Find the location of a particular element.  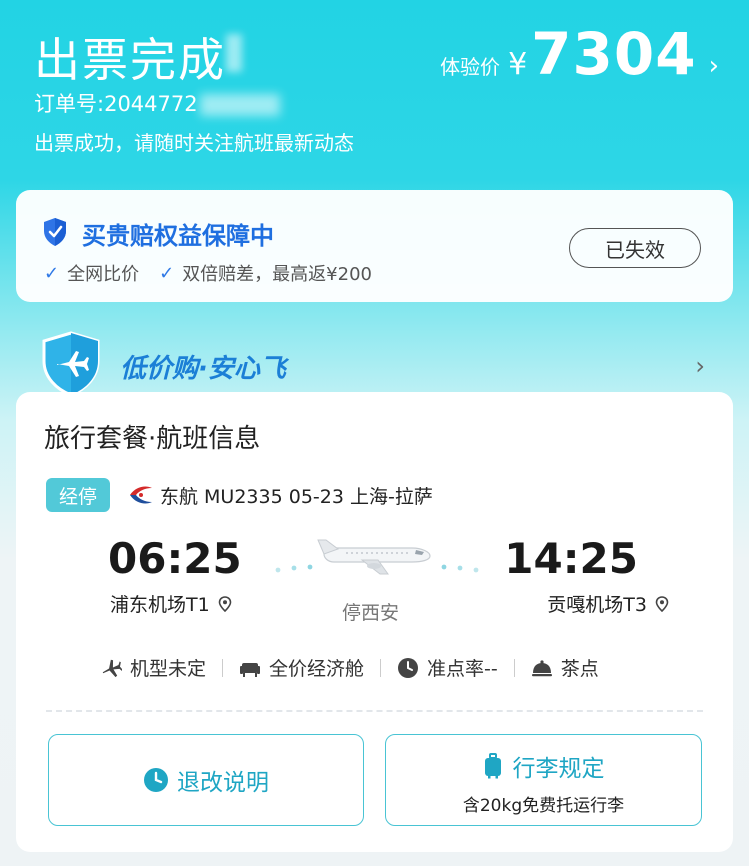

baggage-title-row: 行李规定 is located at coordinates (543, 766).